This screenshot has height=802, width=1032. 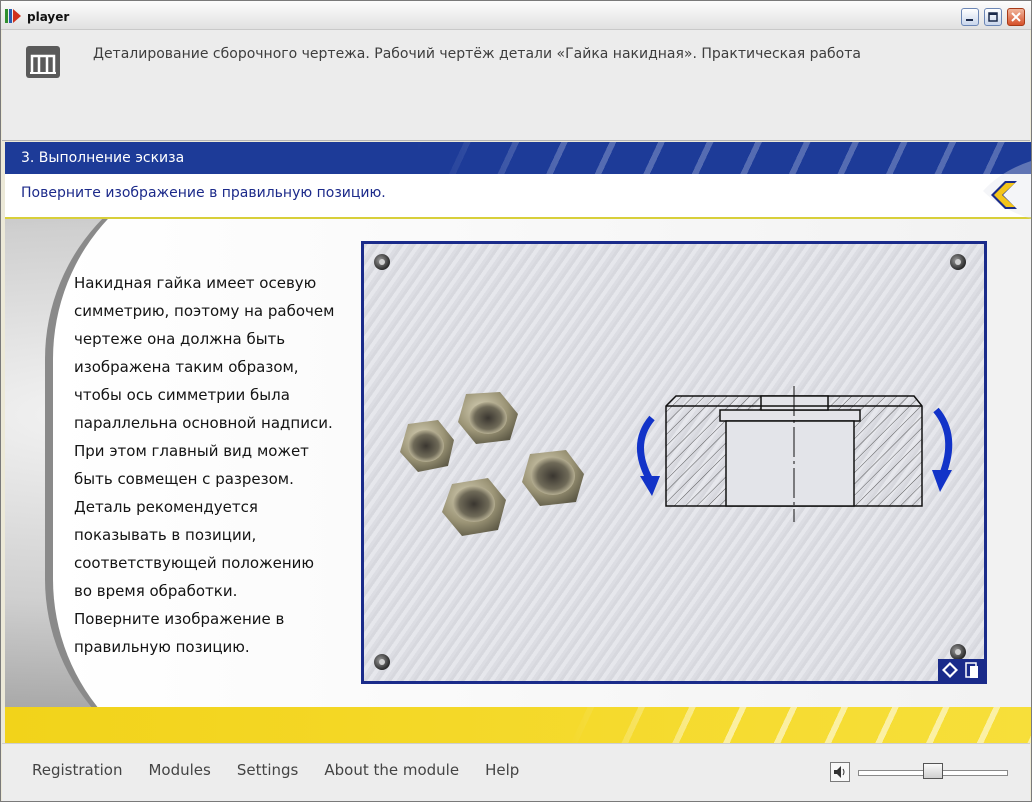 What do you see at coordinates (162, 647) in the screenshot?
I see `description-line: правильную позицию.` at bounding box center [162, 647].